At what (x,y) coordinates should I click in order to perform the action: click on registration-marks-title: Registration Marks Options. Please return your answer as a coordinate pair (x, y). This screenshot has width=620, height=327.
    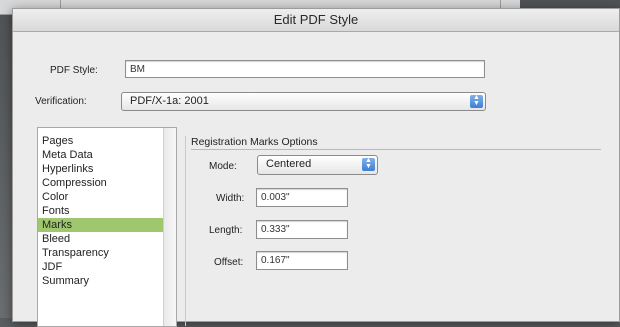
    Looking at the image, I should click on (254, 142).